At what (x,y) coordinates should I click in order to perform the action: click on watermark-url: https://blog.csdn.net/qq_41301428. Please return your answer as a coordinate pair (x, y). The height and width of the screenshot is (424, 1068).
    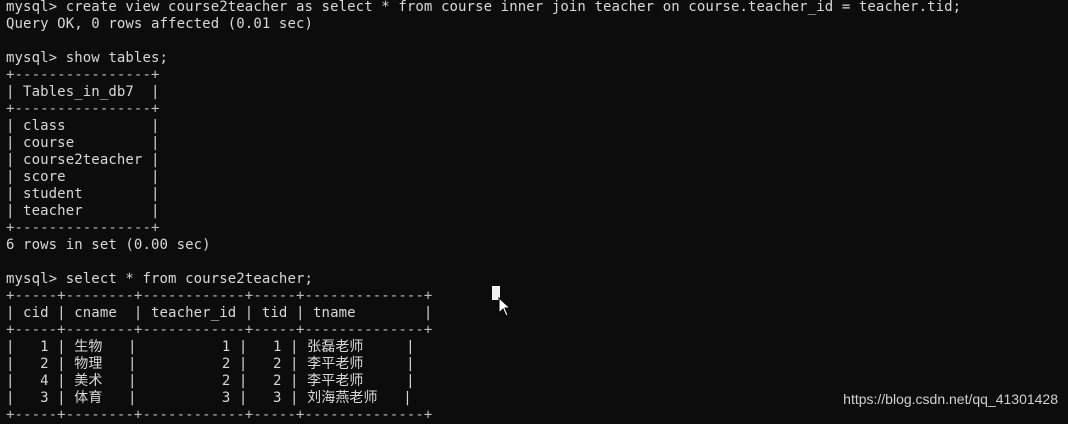
    Looking at the image, I should click on (950, 399).